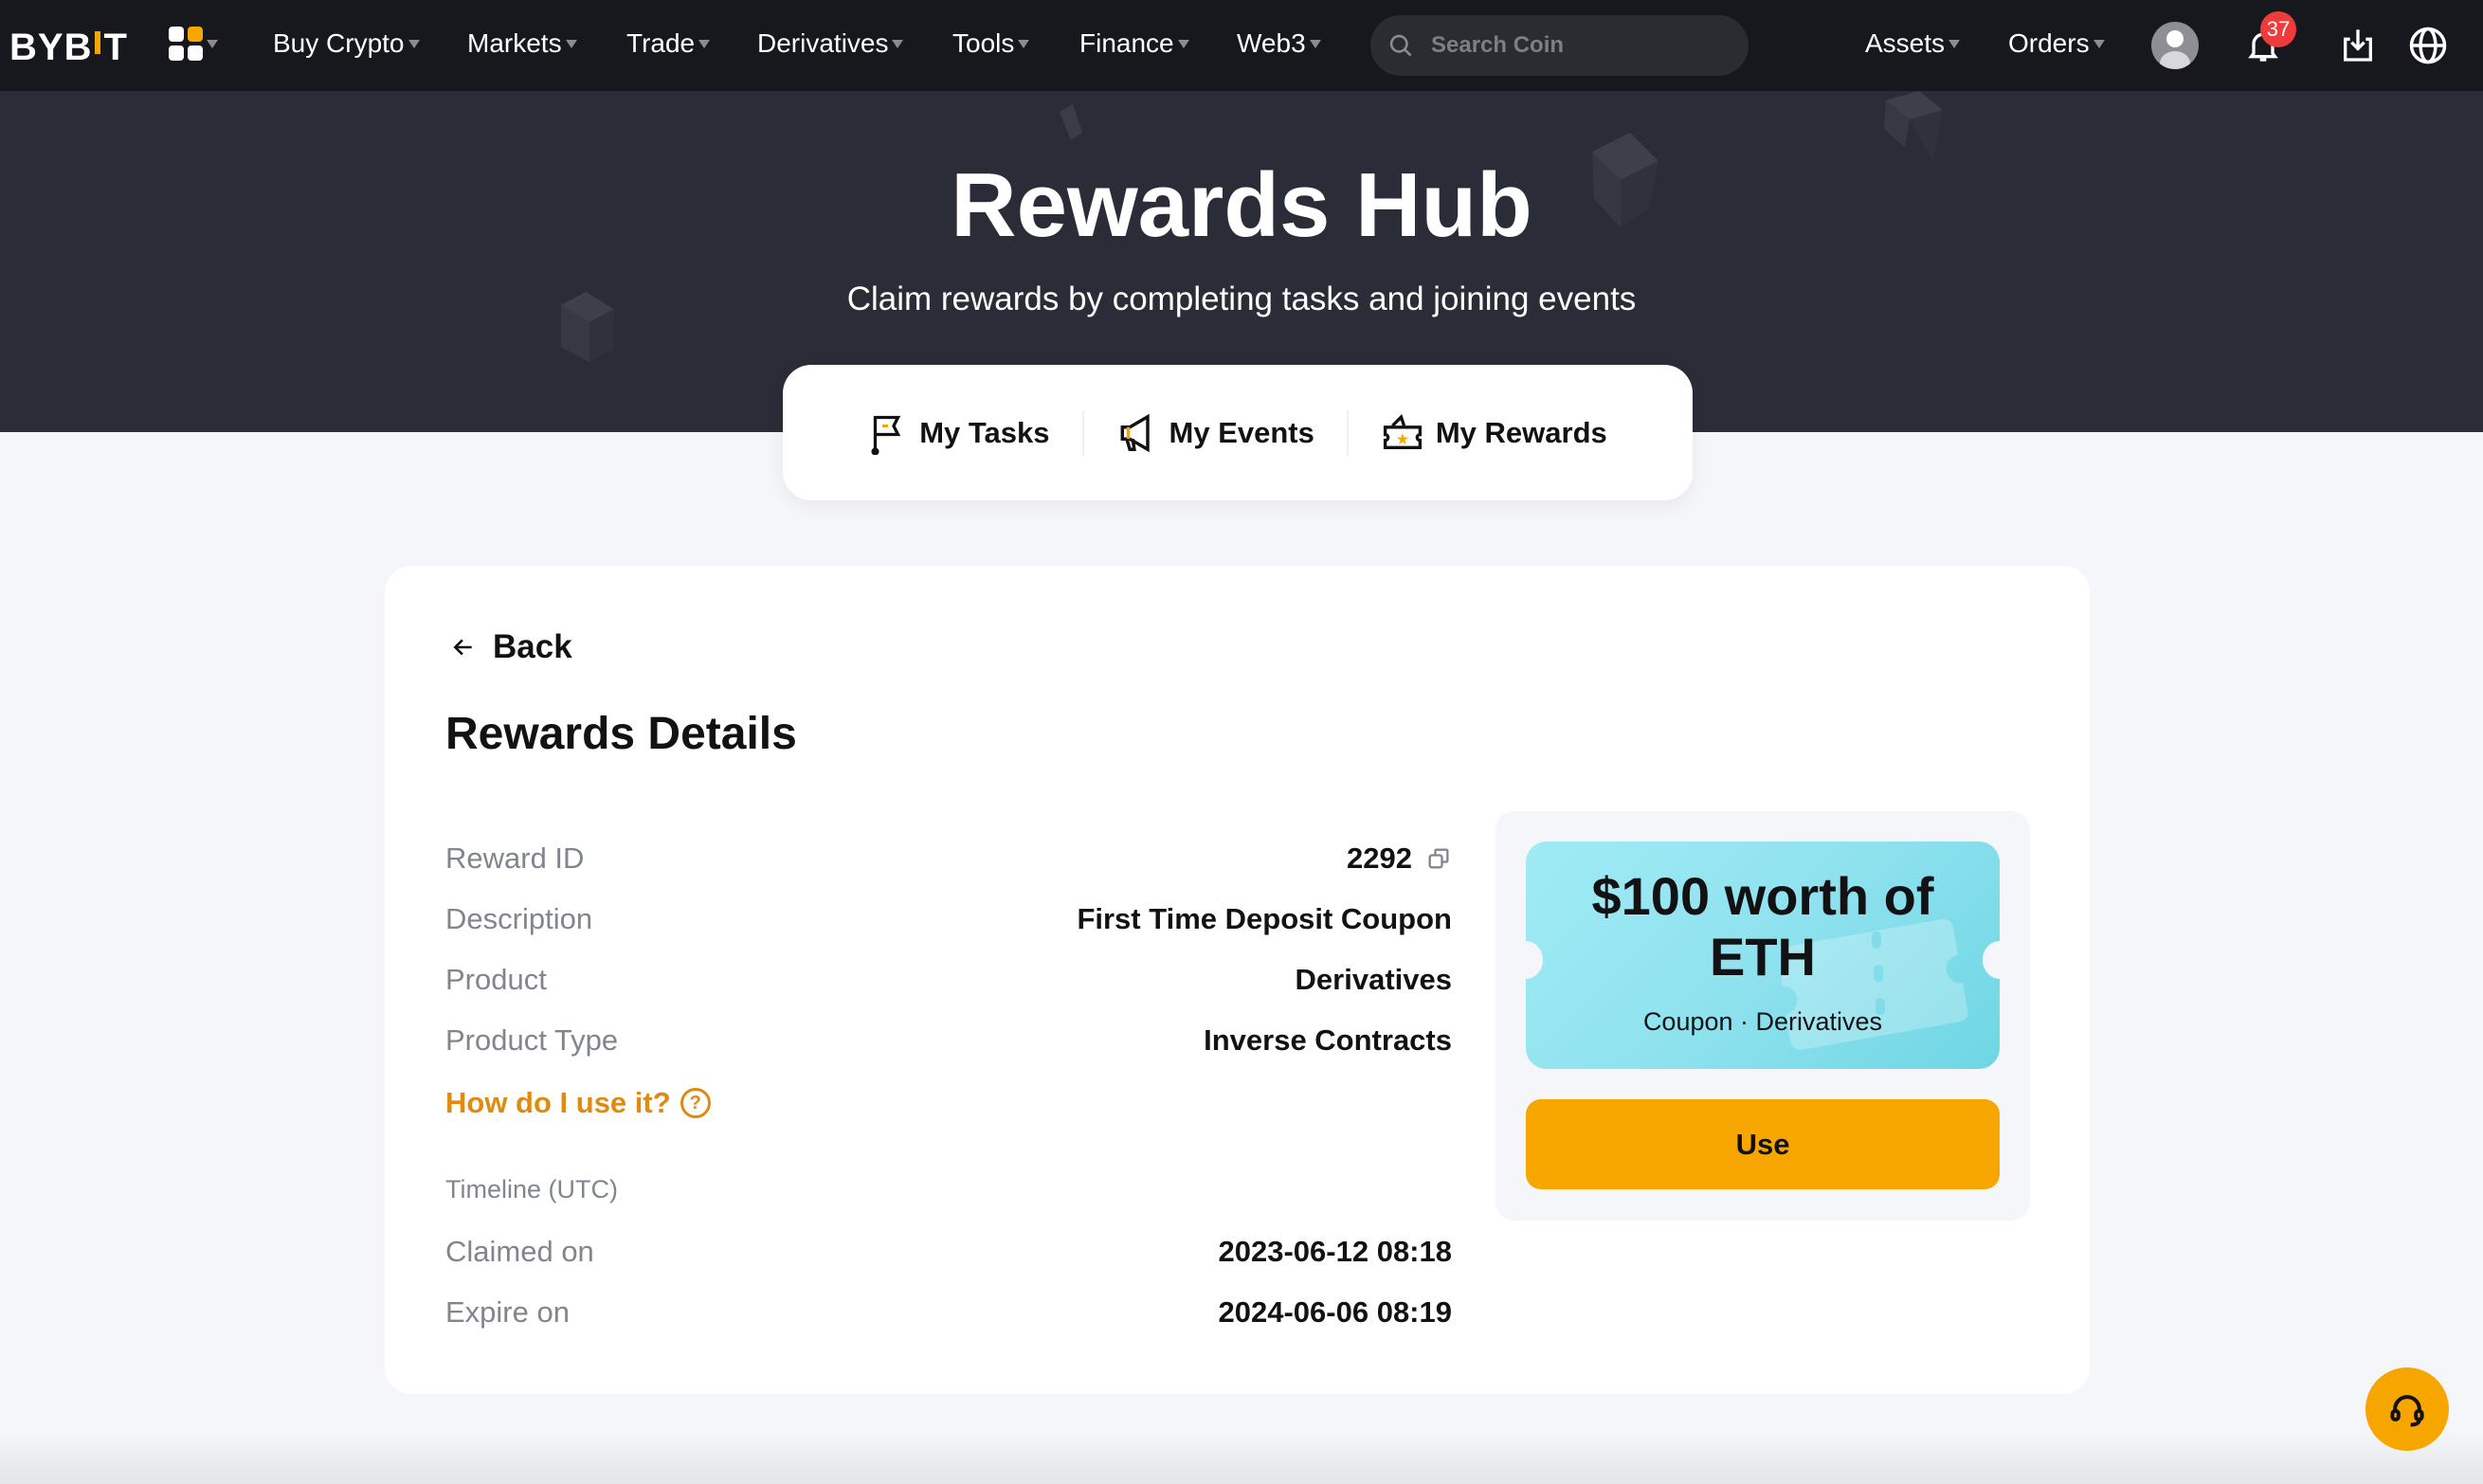 Image resolution: width=2483 pixels, height=1484 pixels. I want to click on detail-row-product: Product Derivatives, so click(948, 979).